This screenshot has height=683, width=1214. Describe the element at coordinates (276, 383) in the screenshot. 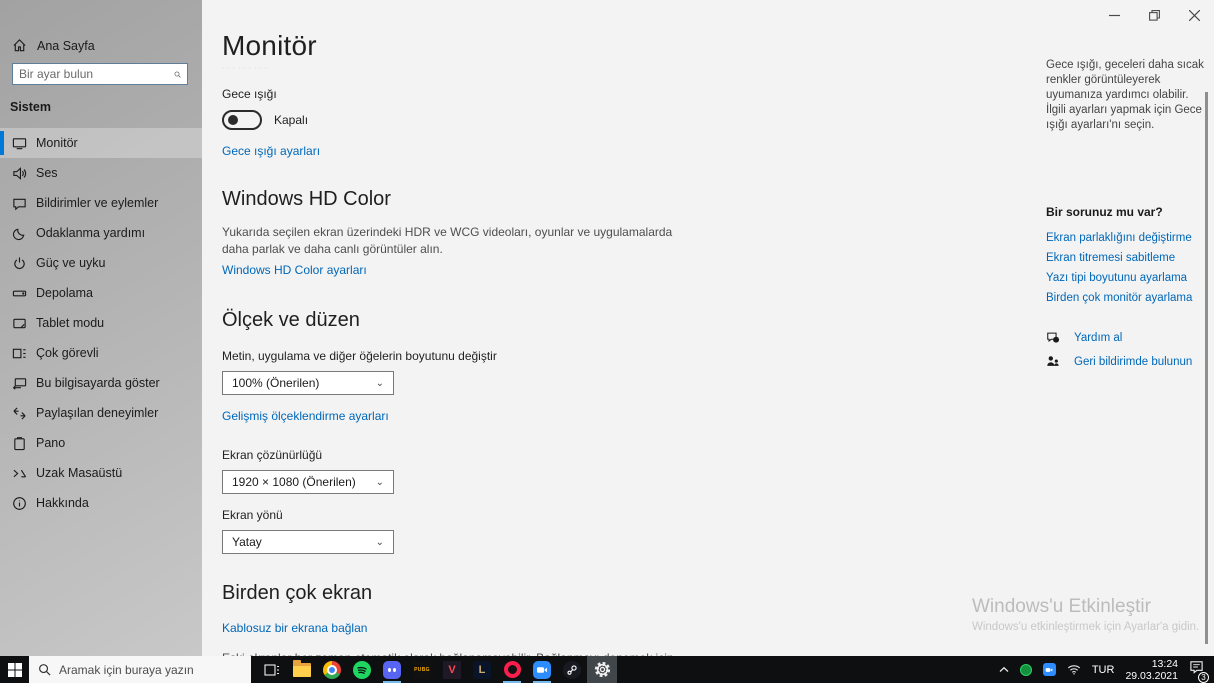

I see `scale-dropdown-value: 100% (Önerilen)` at that location.